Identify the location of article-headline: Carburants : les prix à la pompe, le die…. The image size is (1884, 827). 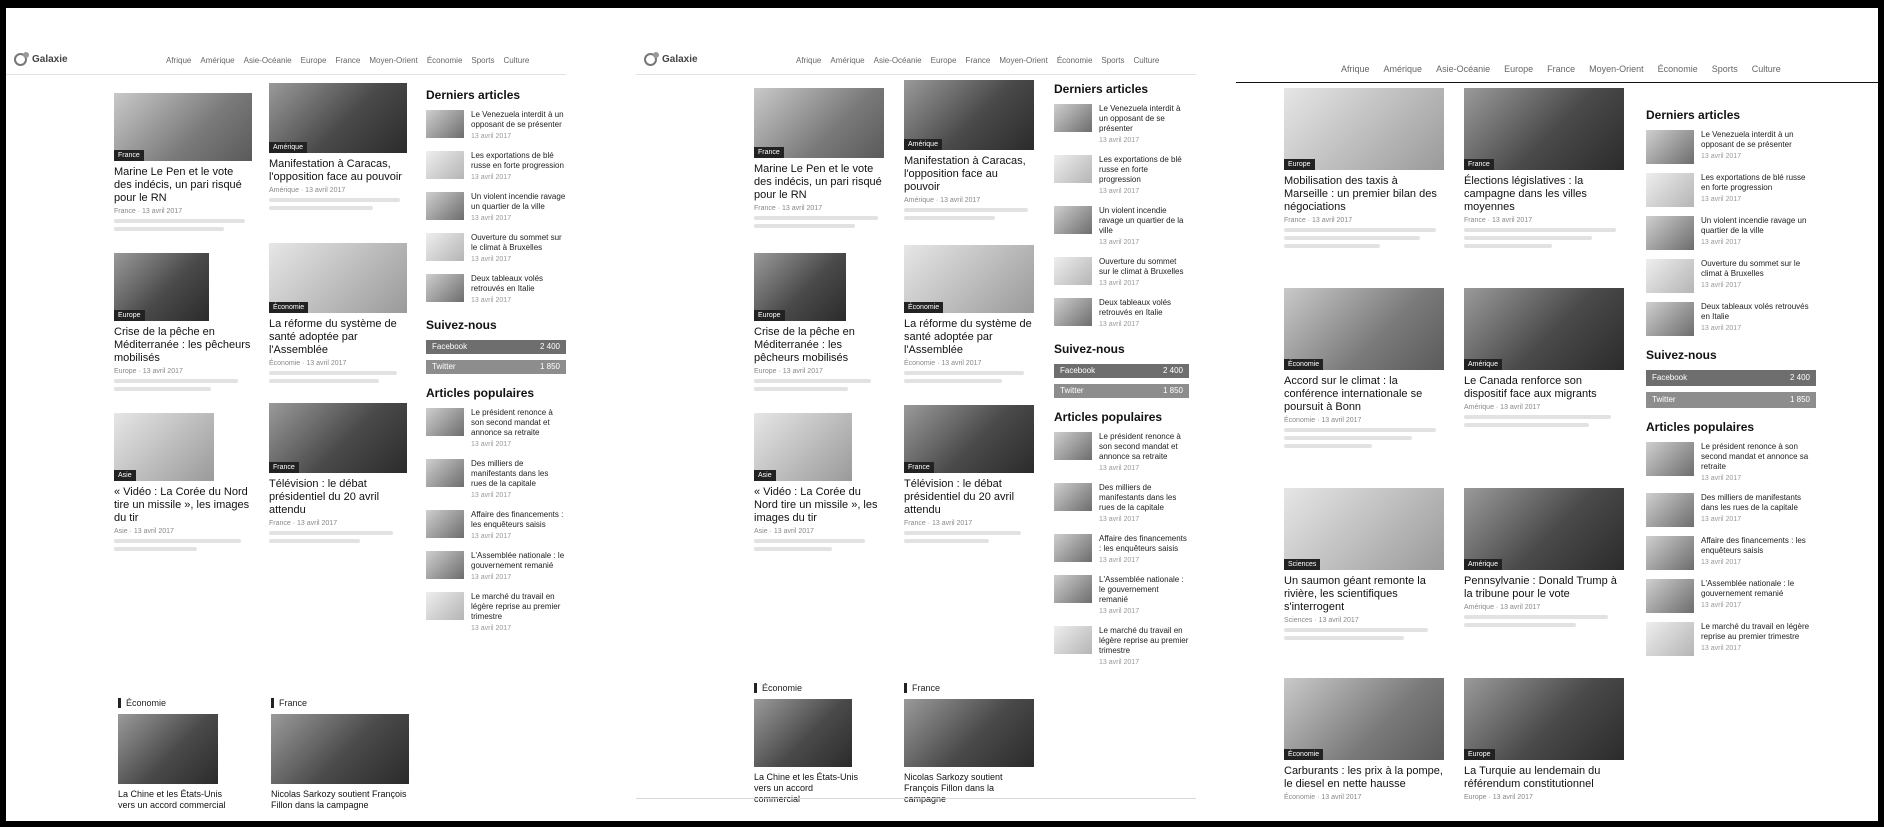
(1364, 778).